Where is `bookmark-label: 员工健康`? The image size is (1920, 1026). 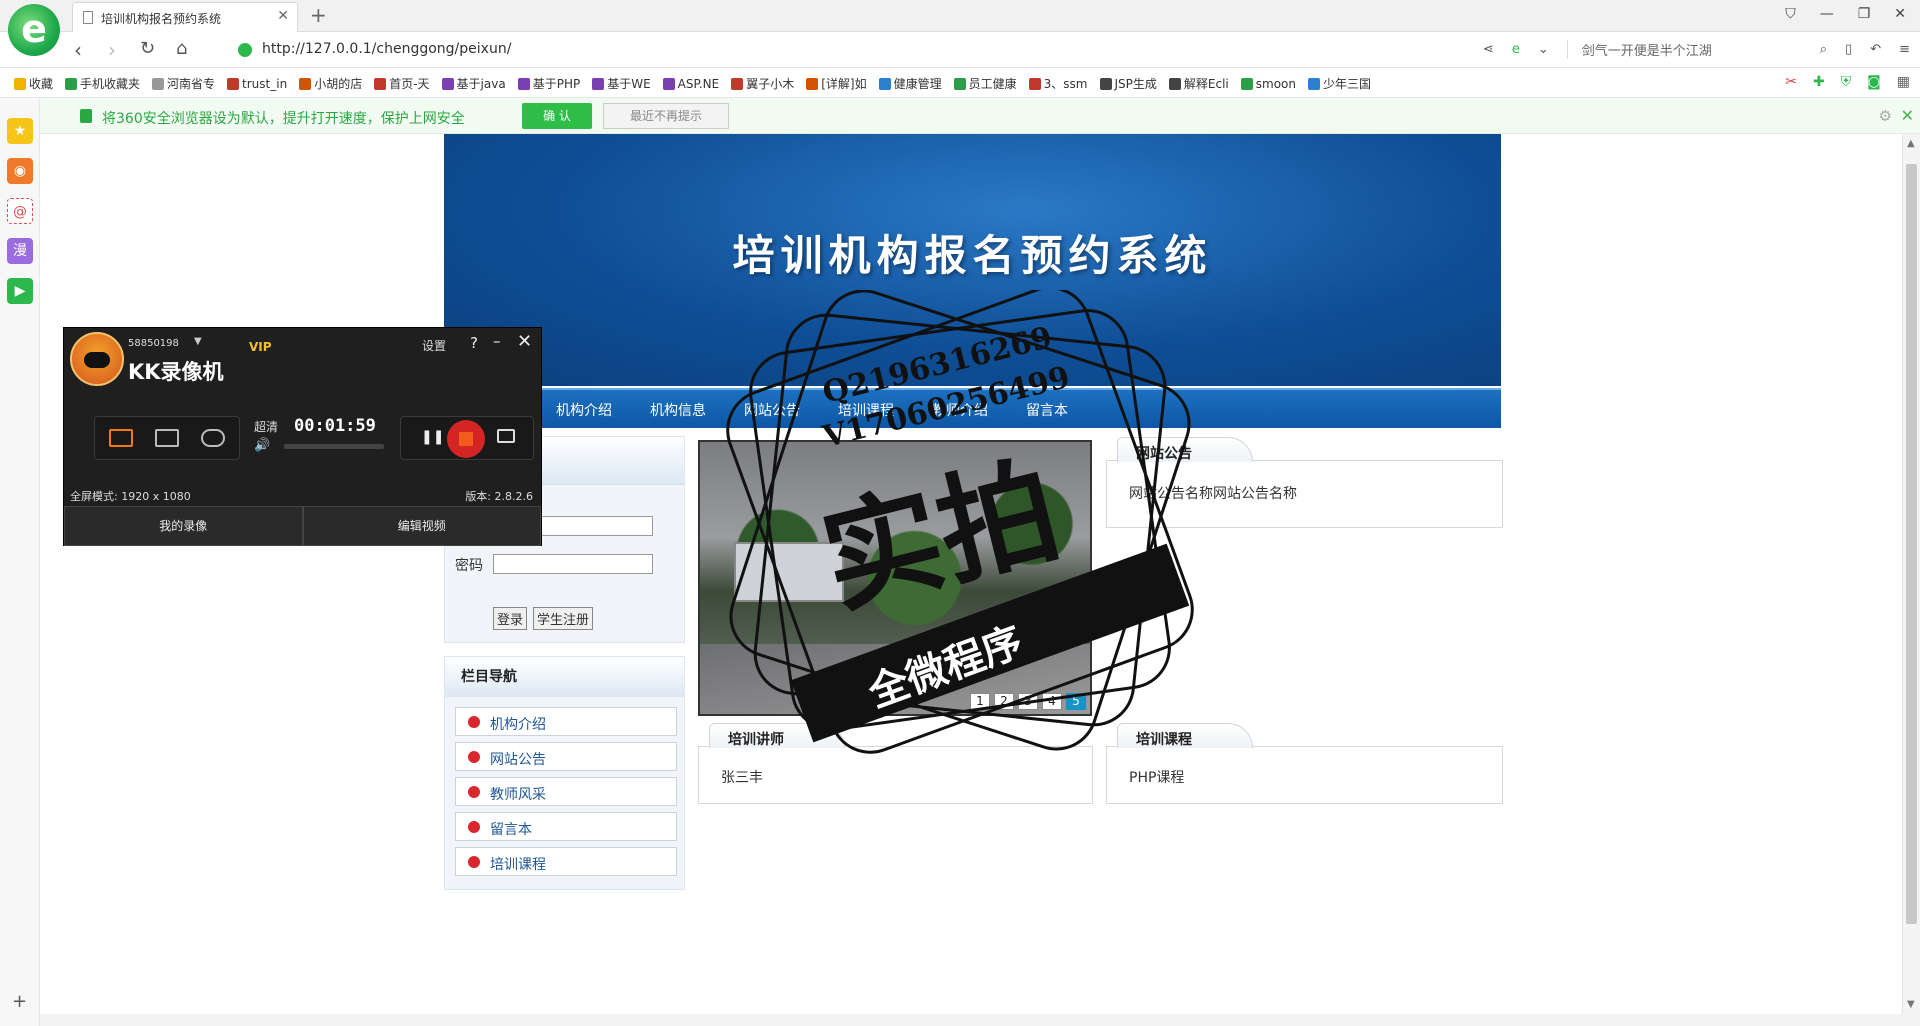 bookmark-label: 员工健康 is located at coordinates (992, 84).